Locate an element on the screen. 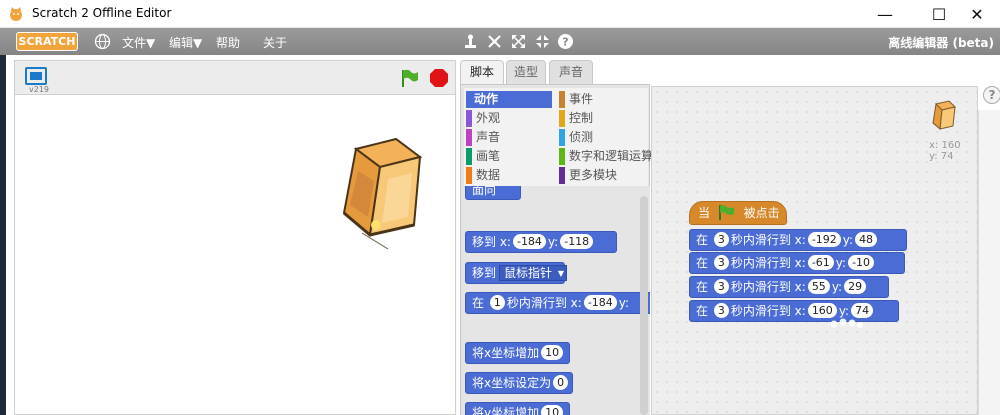 This screenshot has height=415, width=1000. x-input: -192 is located at coordinates (824, 239).